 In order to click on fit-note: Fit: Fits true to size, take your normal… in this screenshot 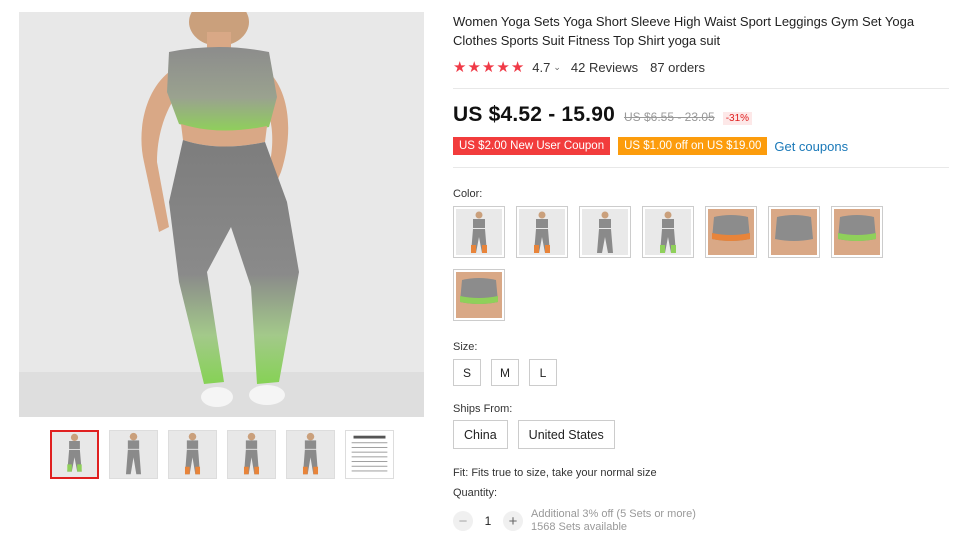, I will do `click(555, 473)`.